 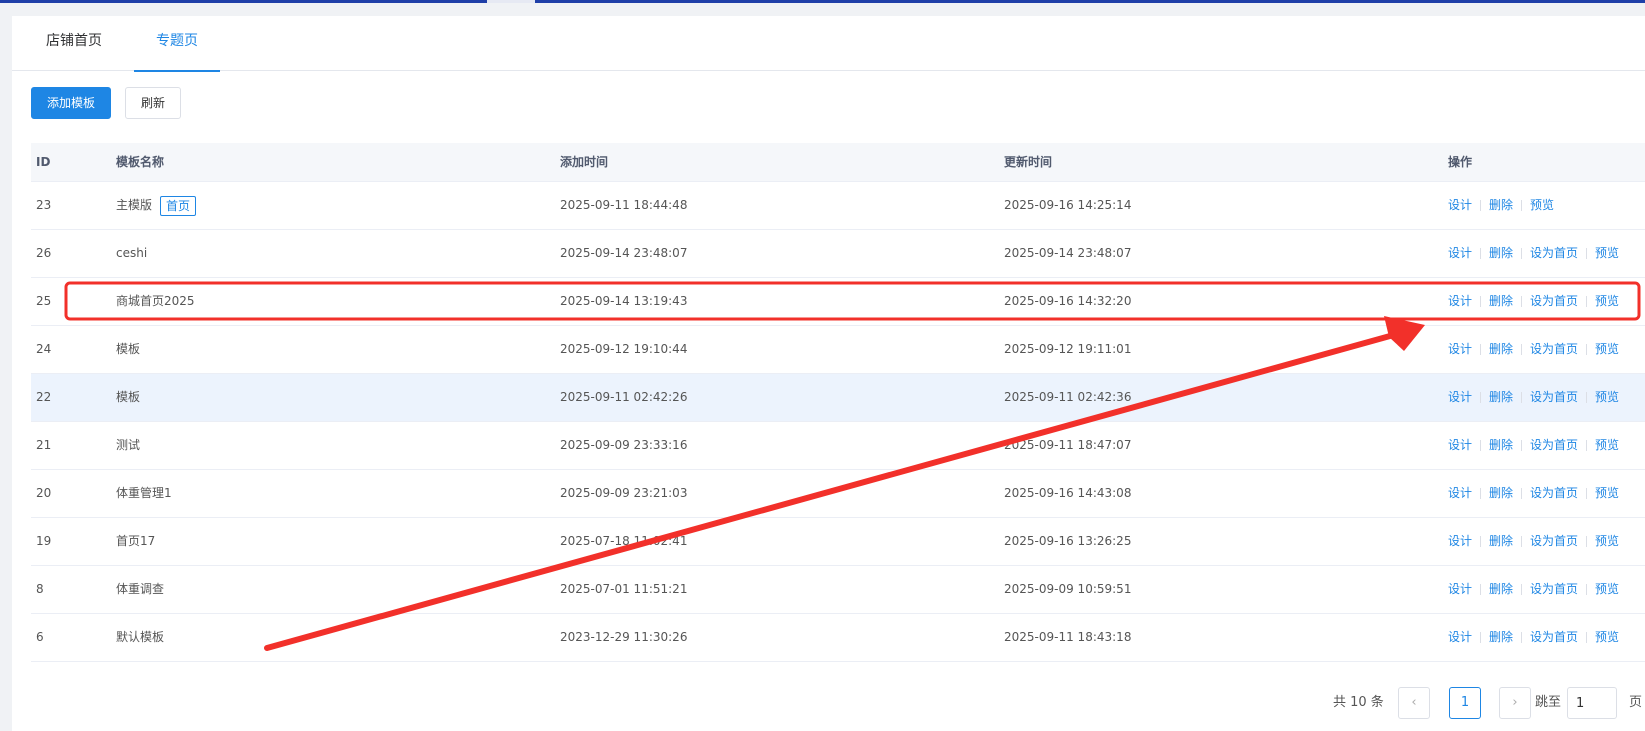 I want to click on table-header: ID 模板名称 添加时间 更新时间 操作, so click(x=838, y=162).